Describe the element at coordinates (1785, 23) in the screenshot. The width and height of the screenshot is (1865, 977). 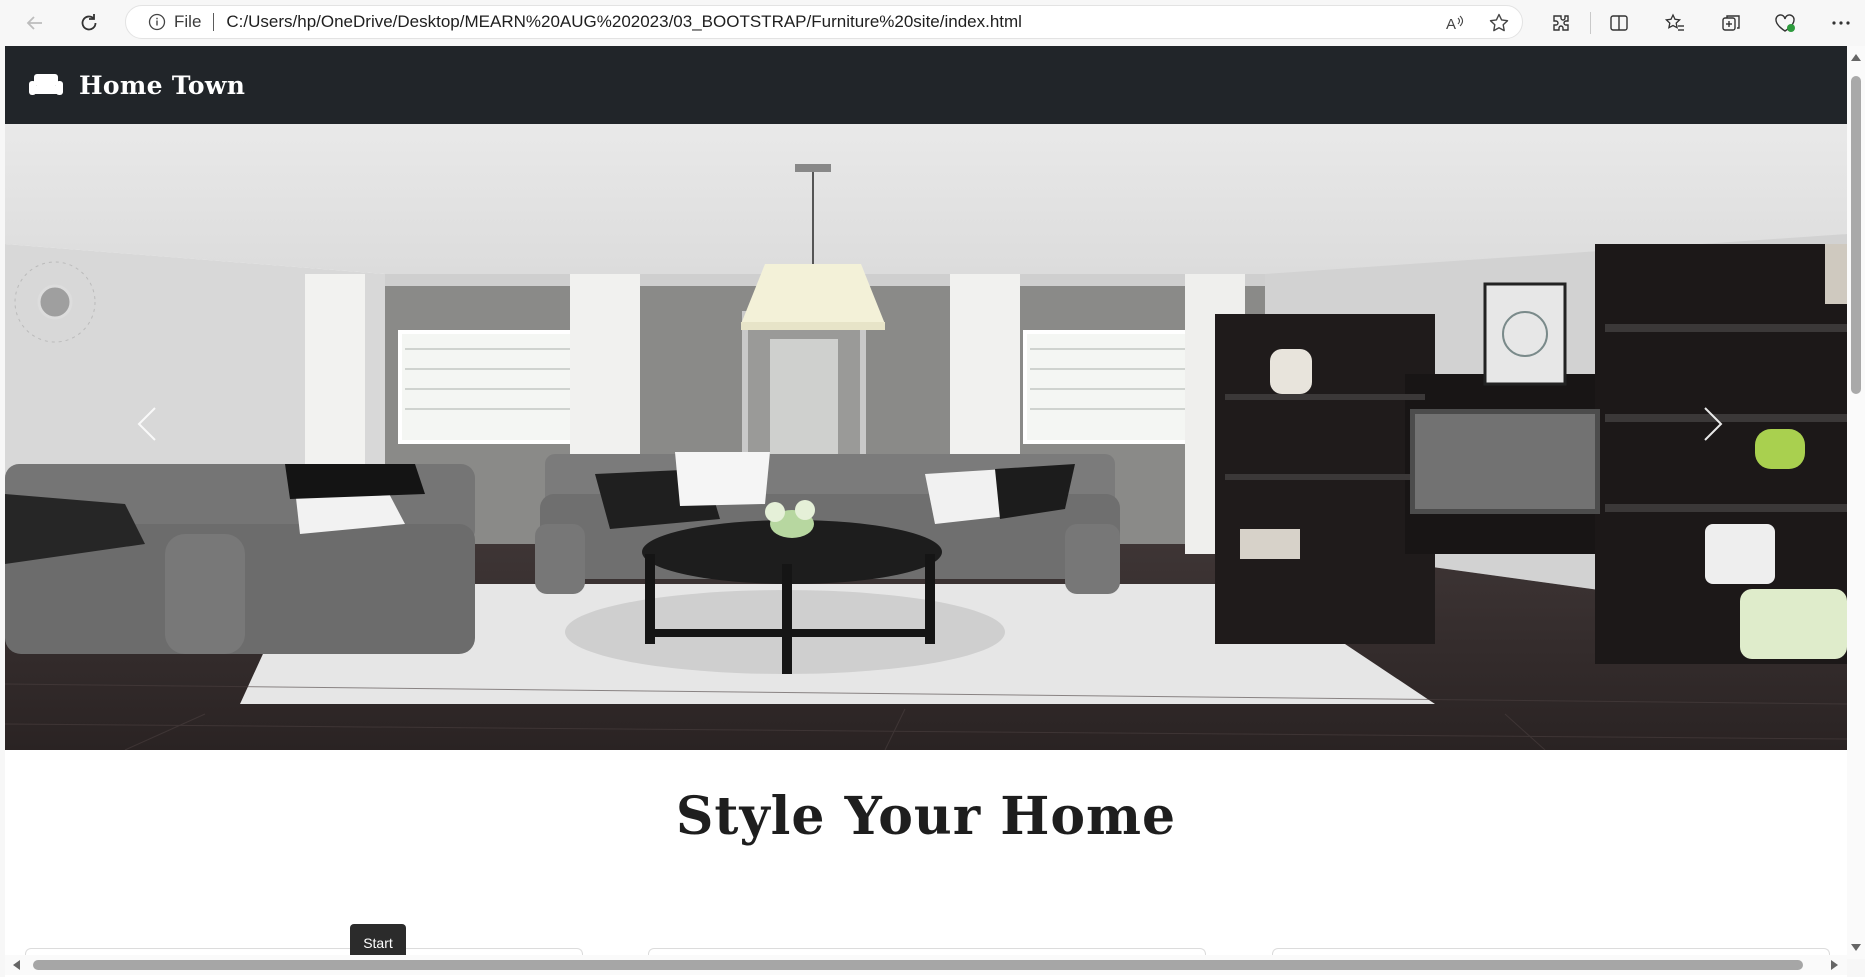
I see `browser-essentials-icon` at that location.